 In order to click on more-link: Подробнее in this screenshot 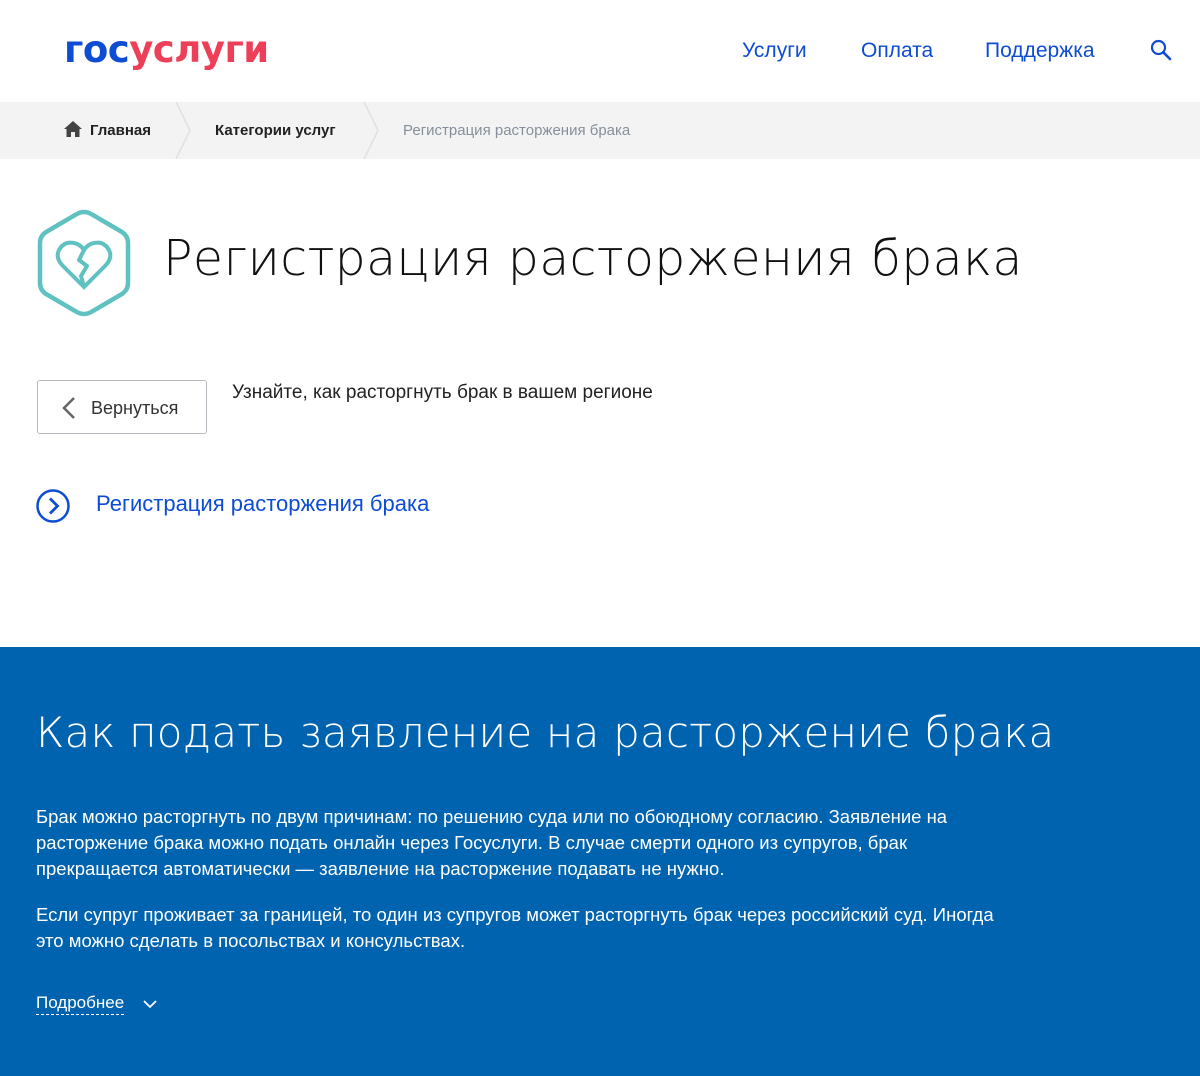, I will do `click(80, 1003)`.